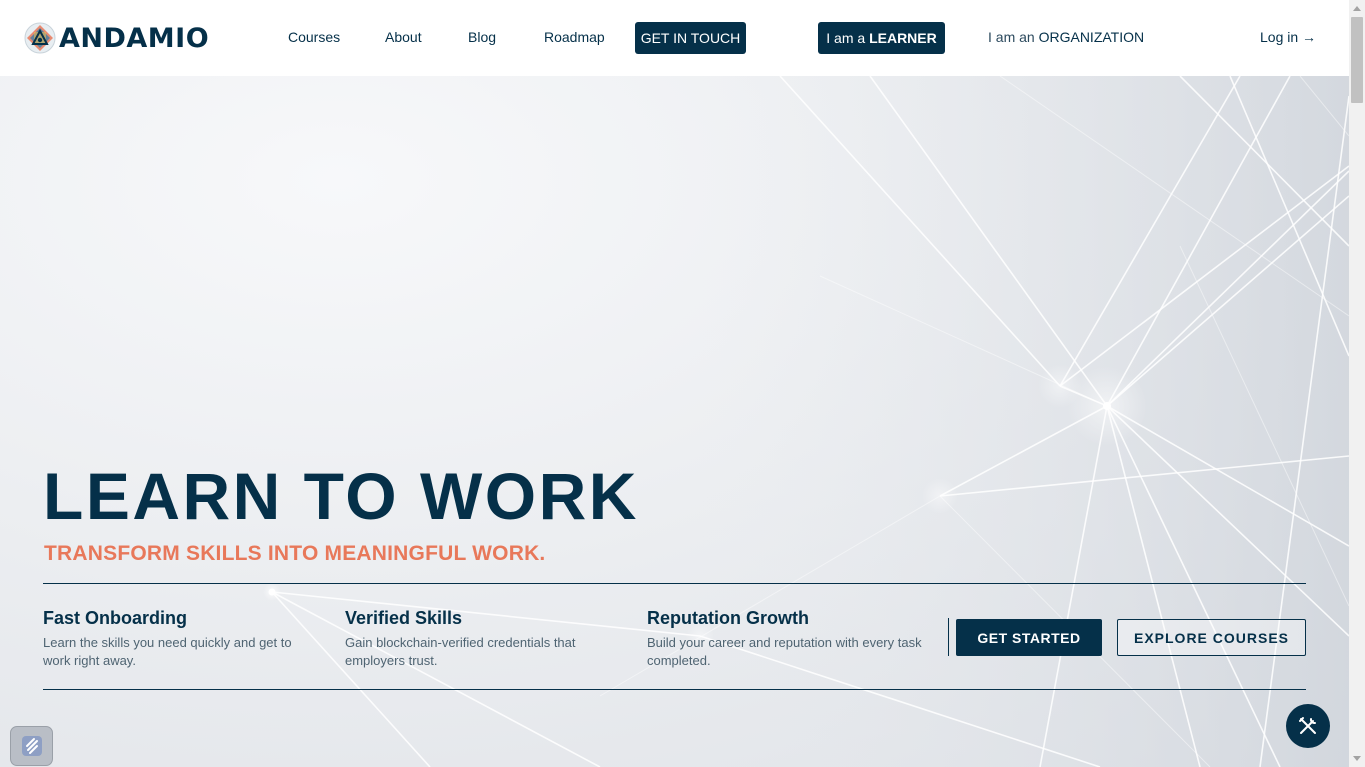 This screenshot has height=767, width=1365. What do you see at coordinates (1013, 37) in the screenshot?
I see `organization-prefix: I am an` at bounding box center [1013, 37].